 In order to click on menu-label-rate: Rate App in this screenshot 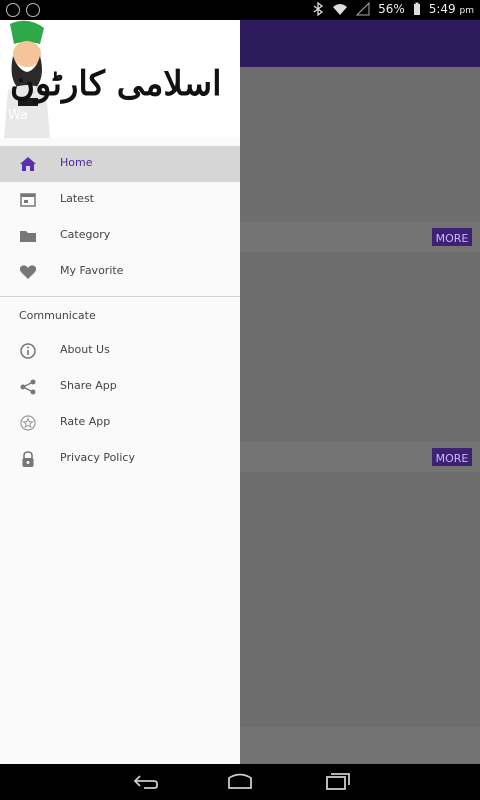, I will do `click(85, 421)`.